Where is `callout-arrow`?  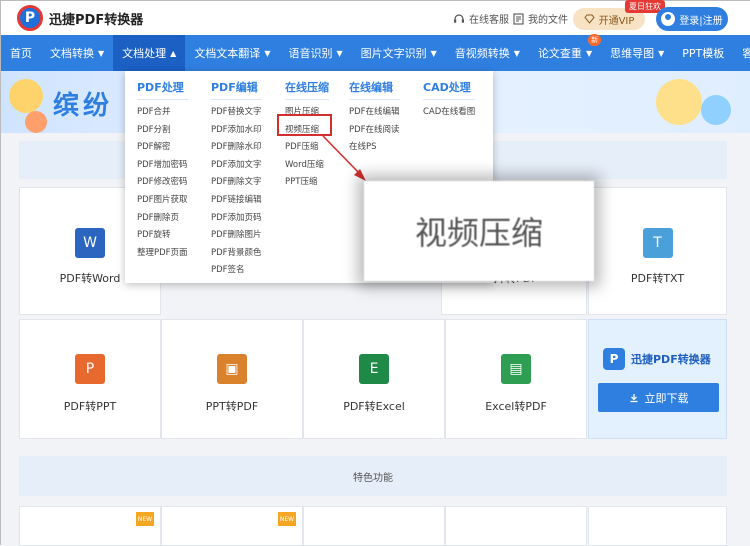
callout-arrow is located at coordinates (342, 155).